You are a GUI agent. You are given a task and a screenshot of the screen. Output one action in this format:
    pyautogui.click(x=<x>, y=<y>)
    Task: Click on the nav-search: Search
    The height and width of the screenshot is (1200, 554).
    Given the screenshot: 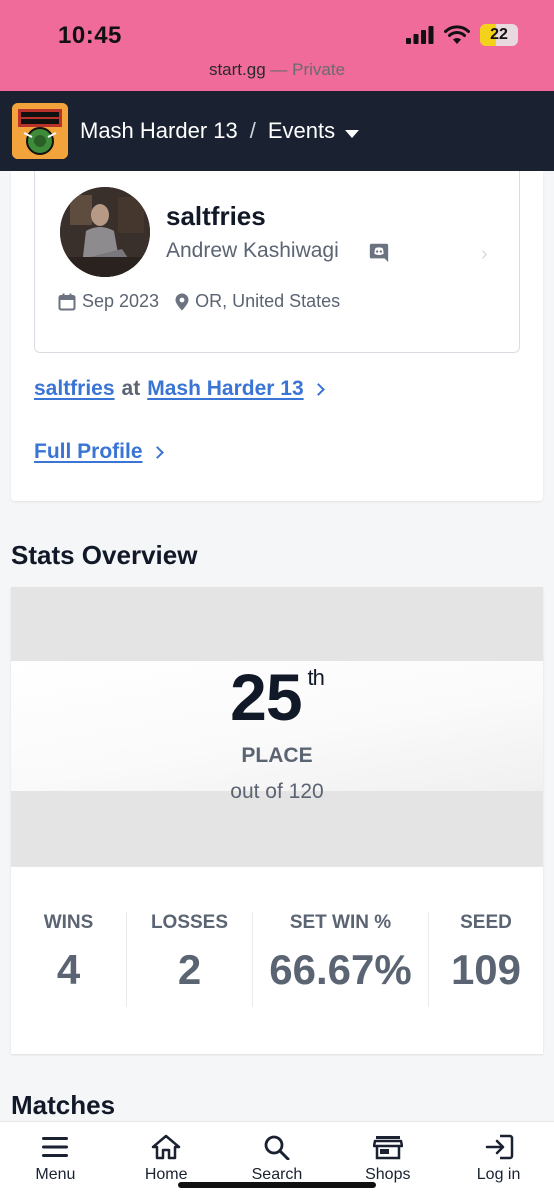 What is the action you would take?
    pyautogui.click(x=277, y=1161)
    